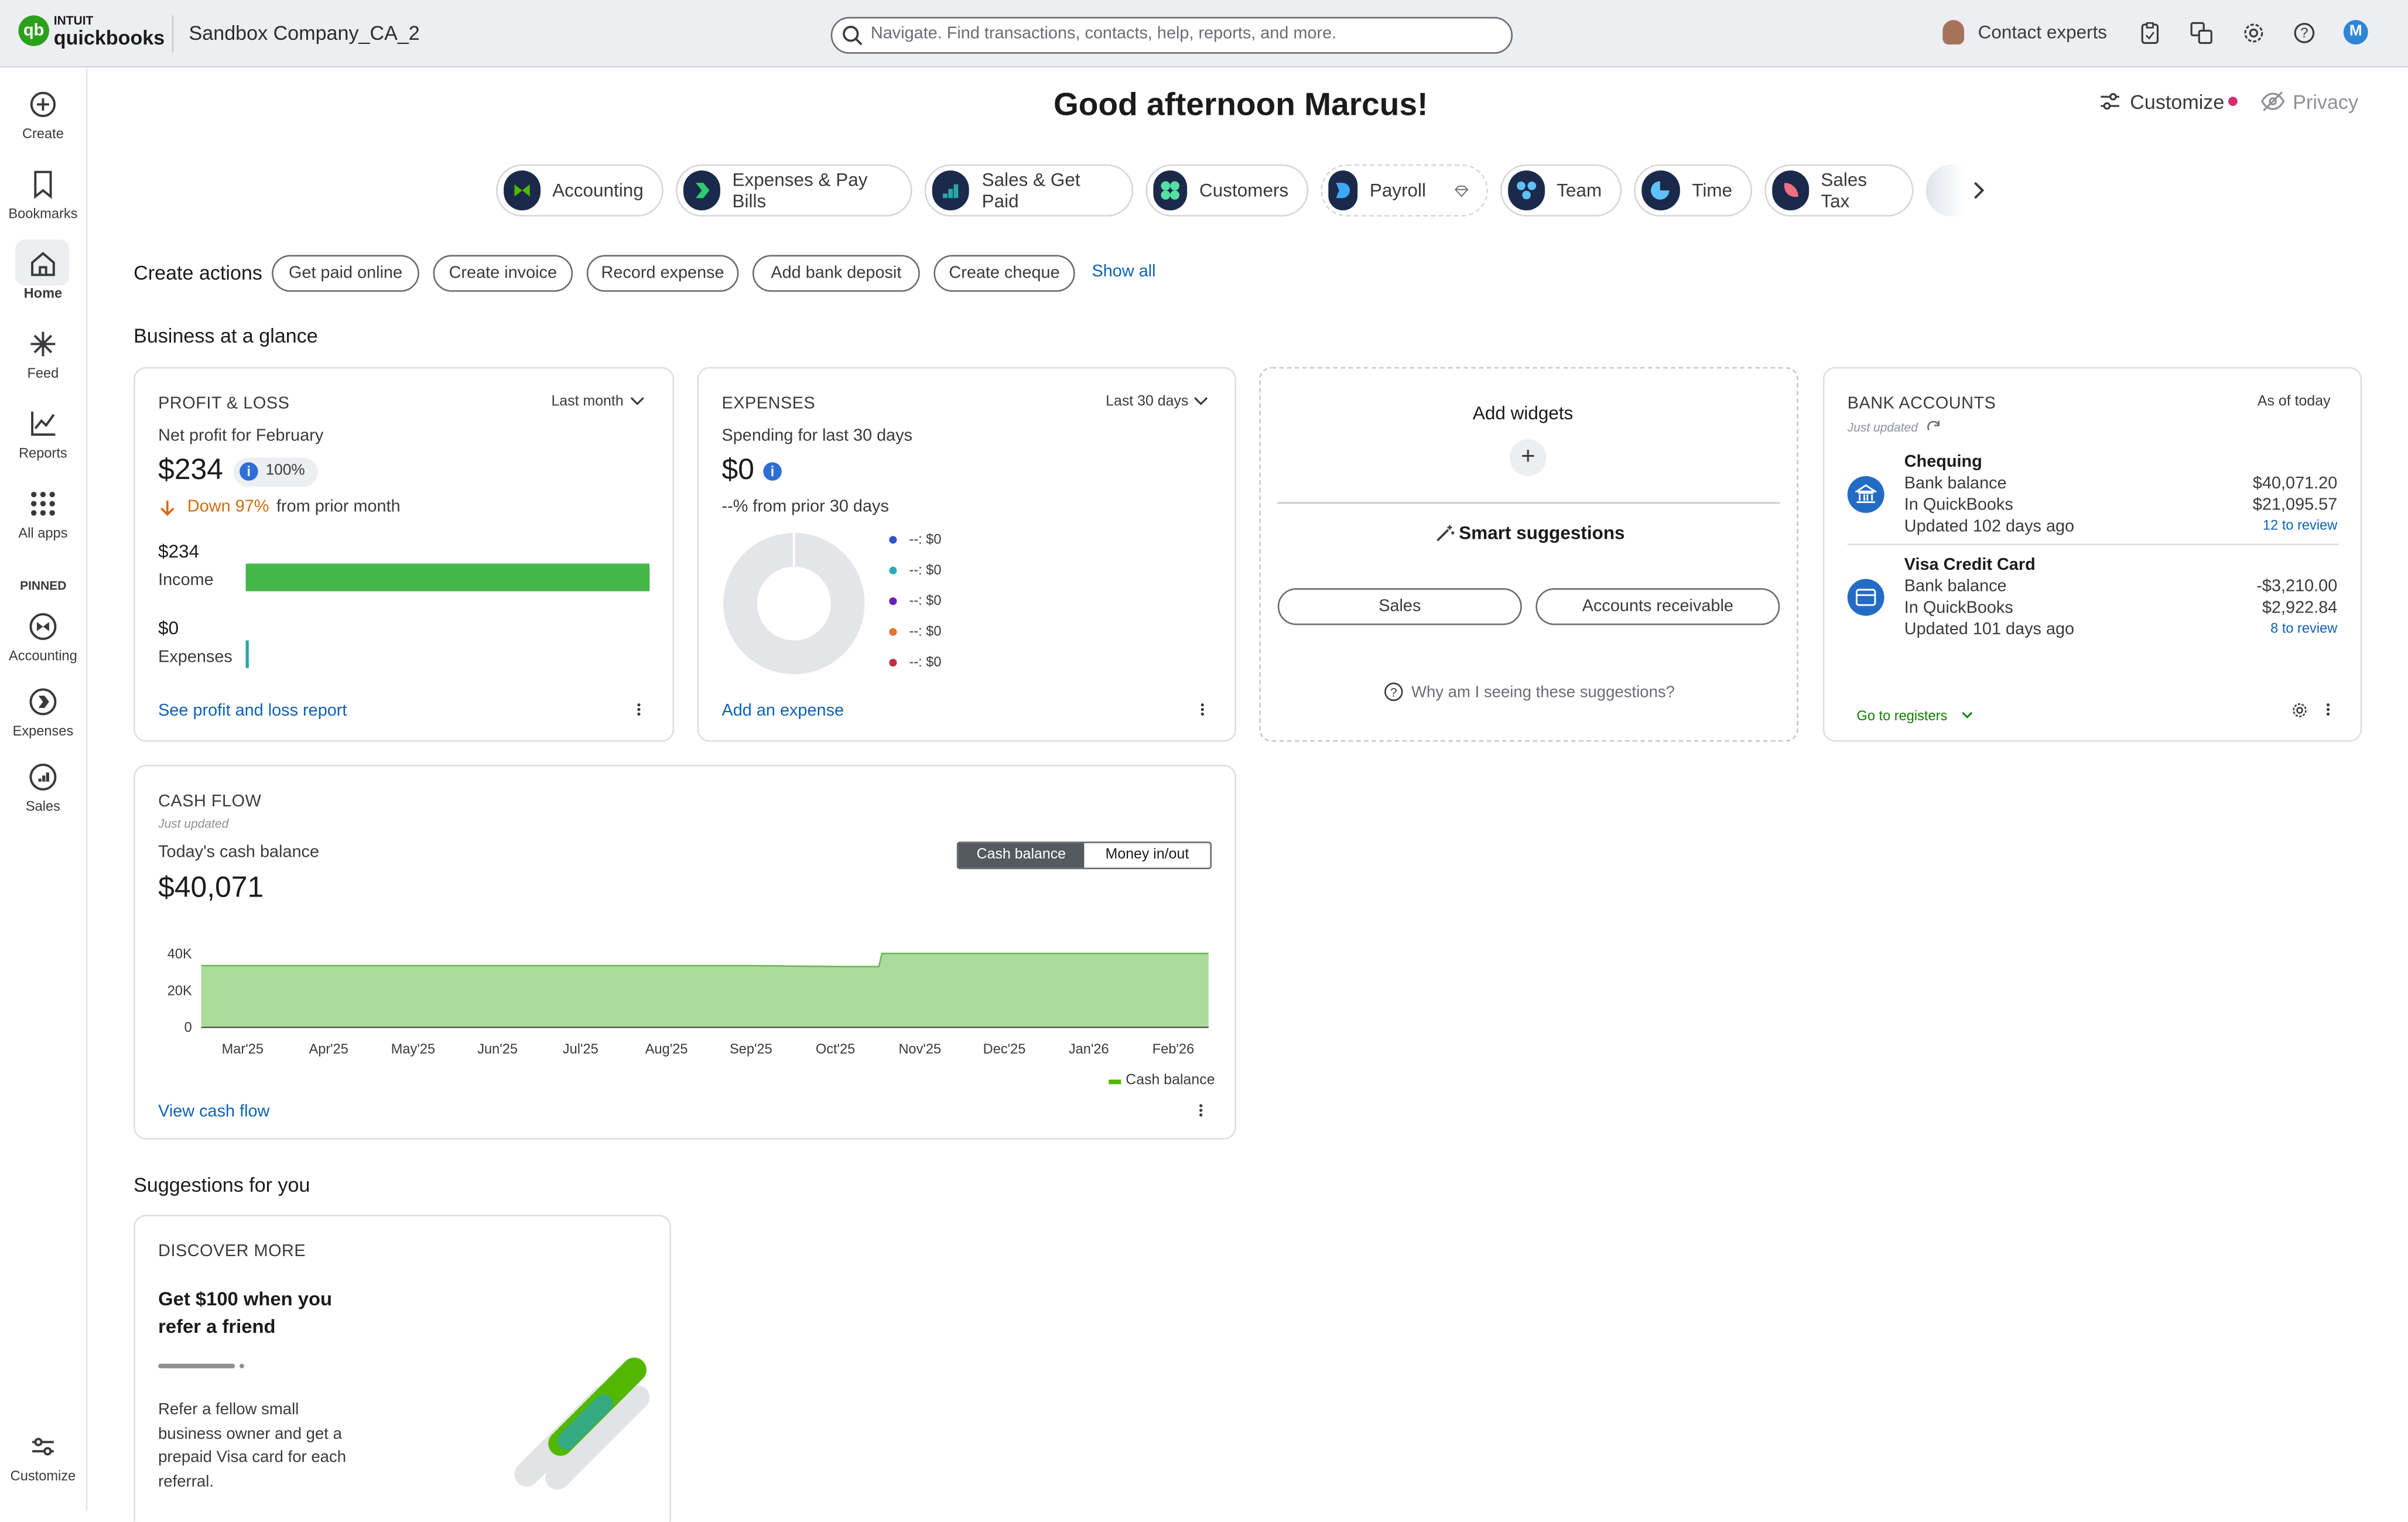  What do you see at coordinates (2304, 33) in the screenshot?
I see `help-icon: ?` at bounding box center [2304, 33].